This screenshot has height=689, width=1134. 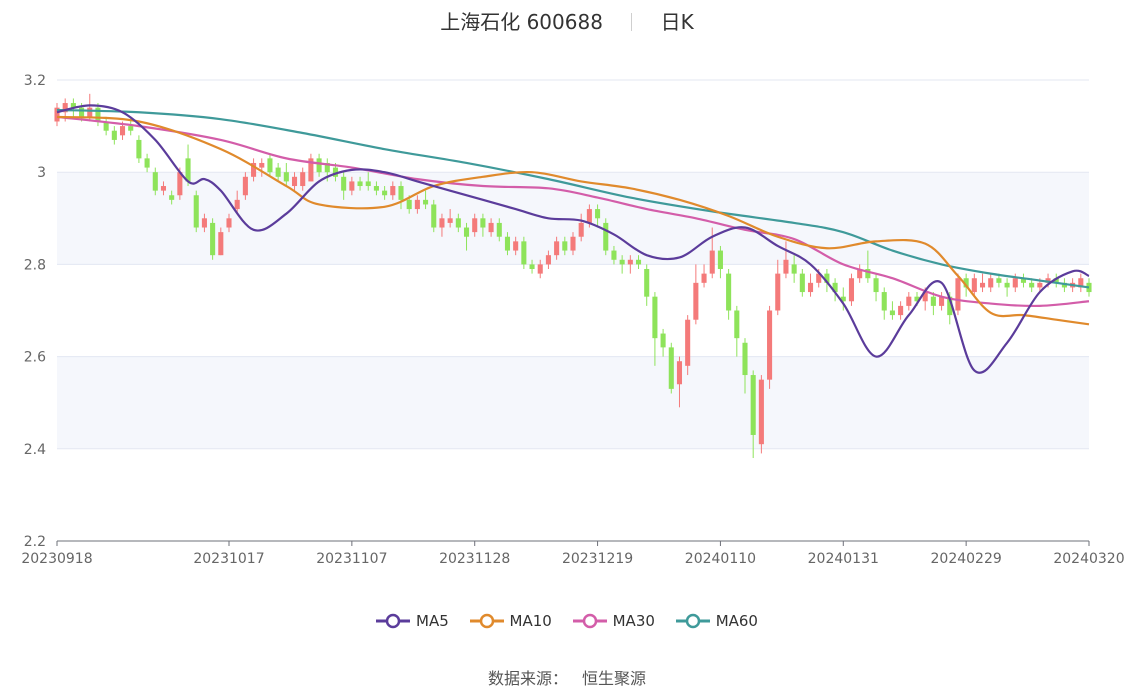 I want to click on legend-item-ma10: MA10, so click(x=510, y=621).